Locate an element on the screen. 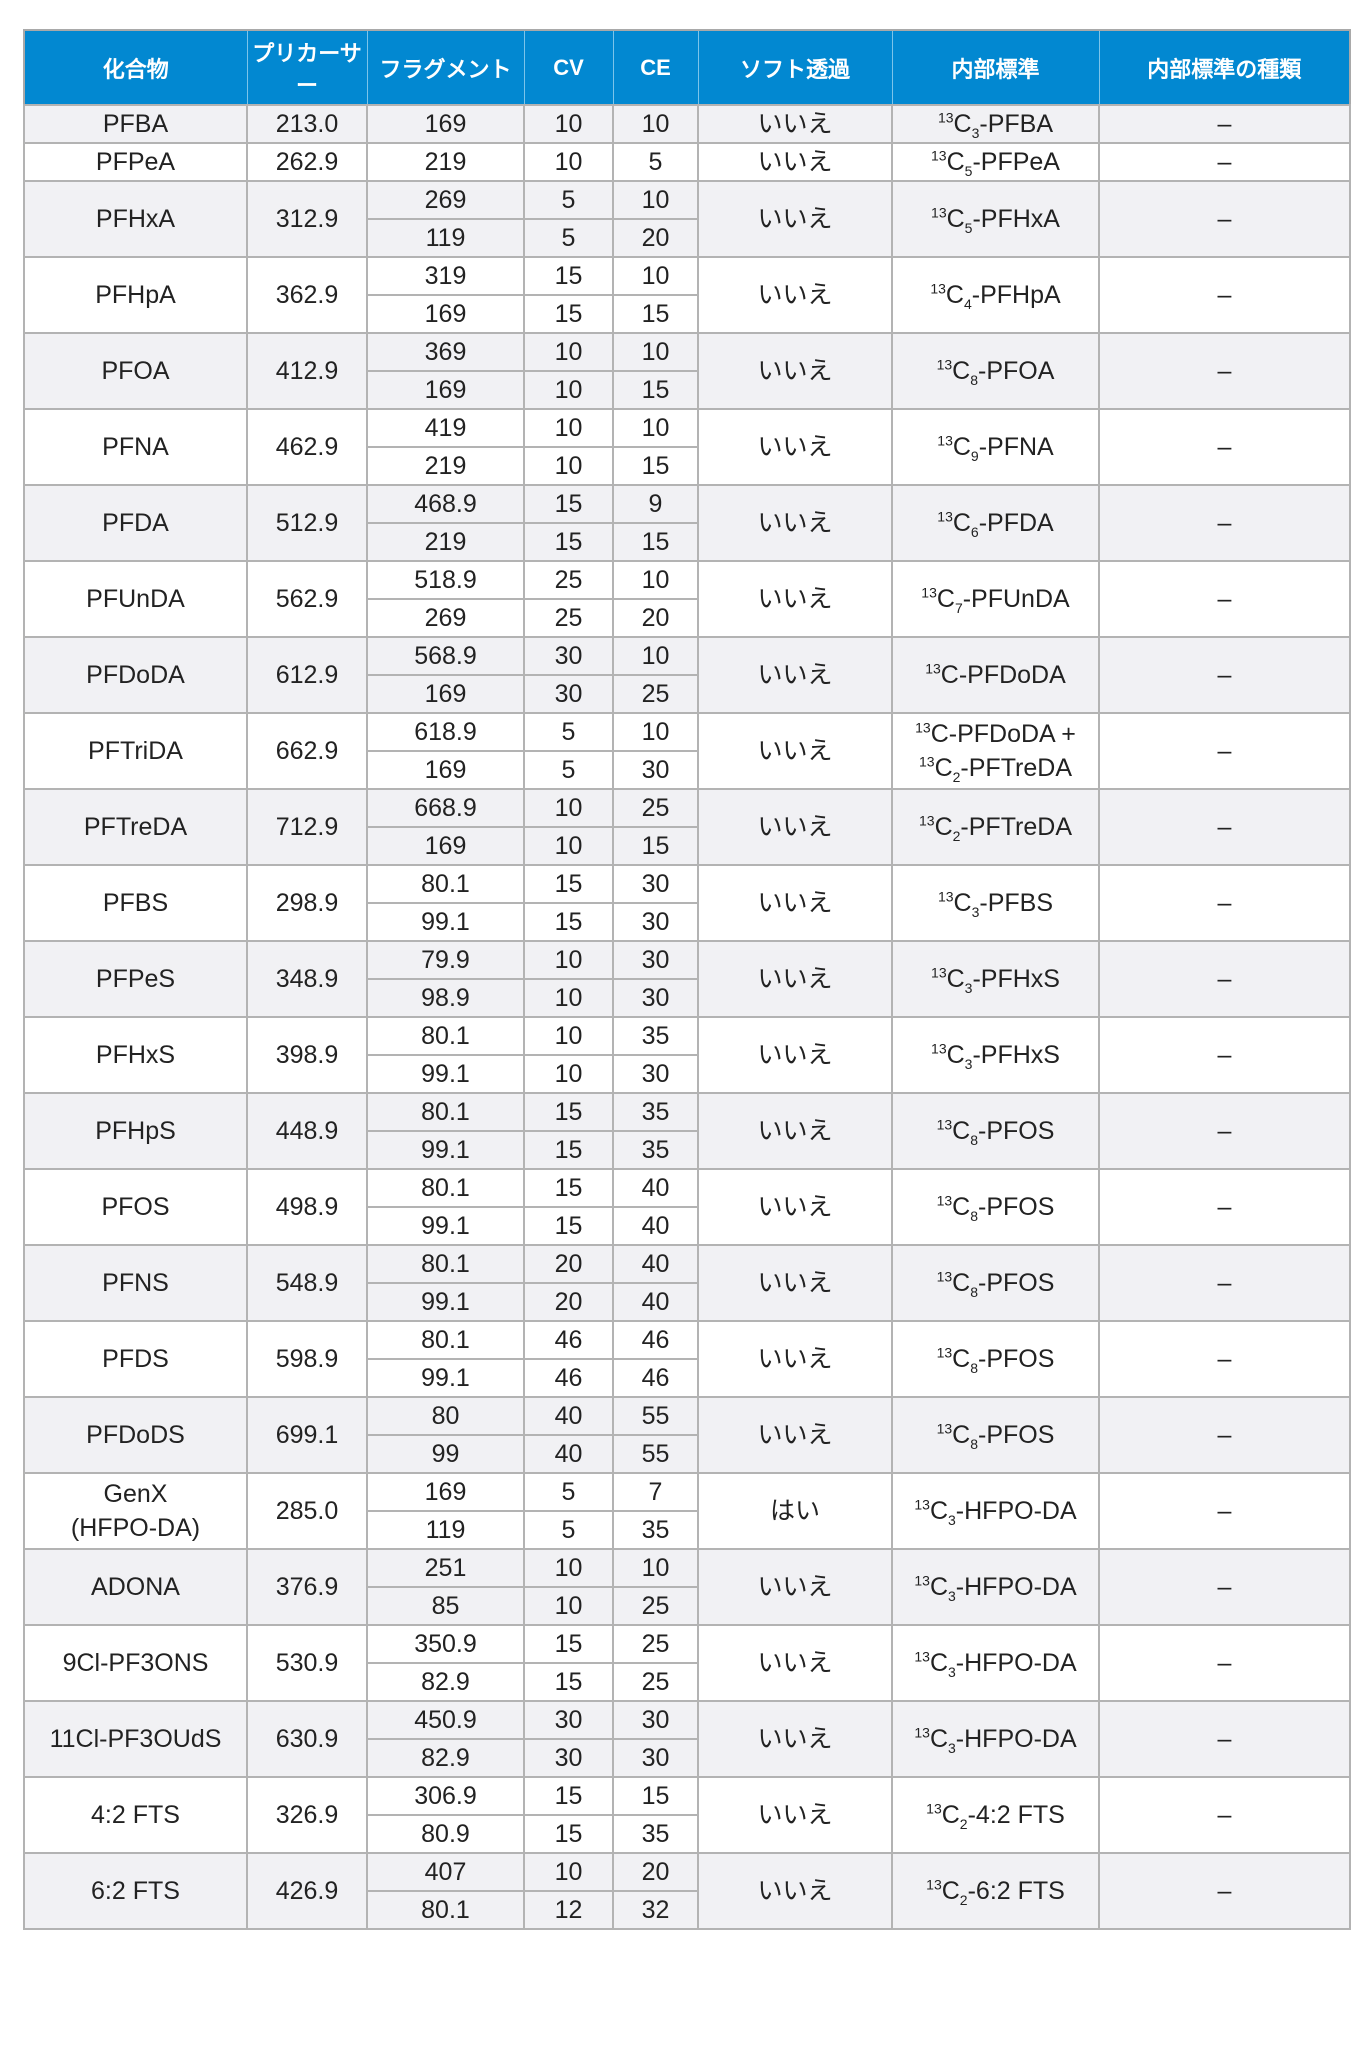 Image resolution: width=1371 pixels, height=2048 pixels. fragment-cell: 269 is located at coordinates (445, 200).